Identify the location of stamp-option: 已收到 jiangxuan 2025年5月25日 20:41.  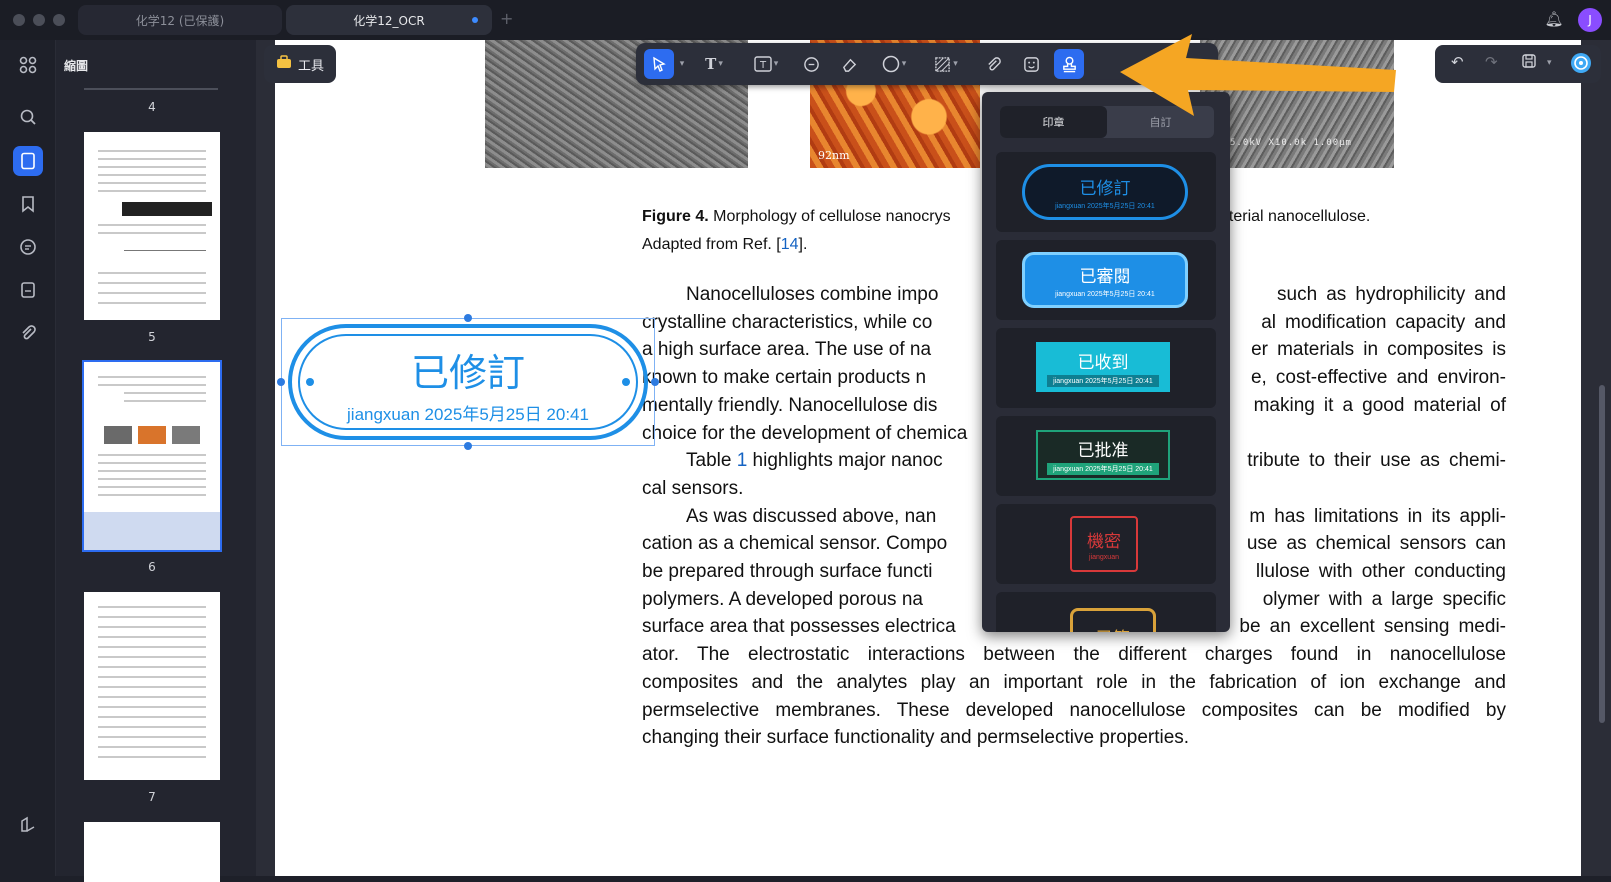
(1106, 368).